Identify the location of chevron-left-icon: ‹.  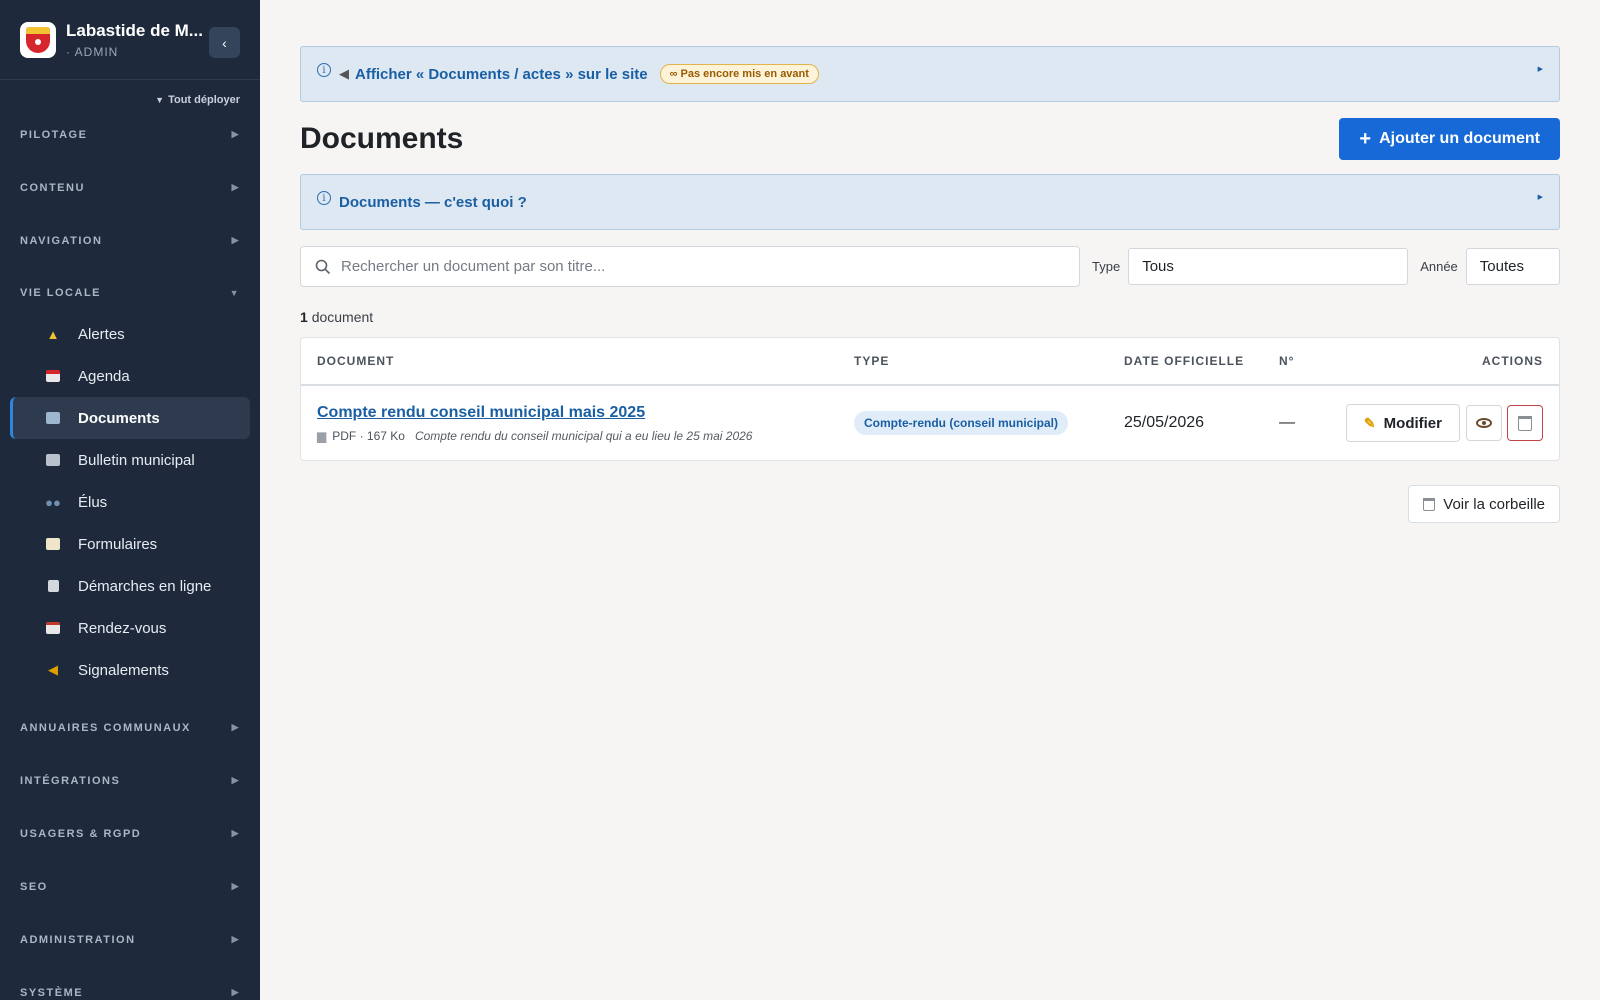
(224, 42).